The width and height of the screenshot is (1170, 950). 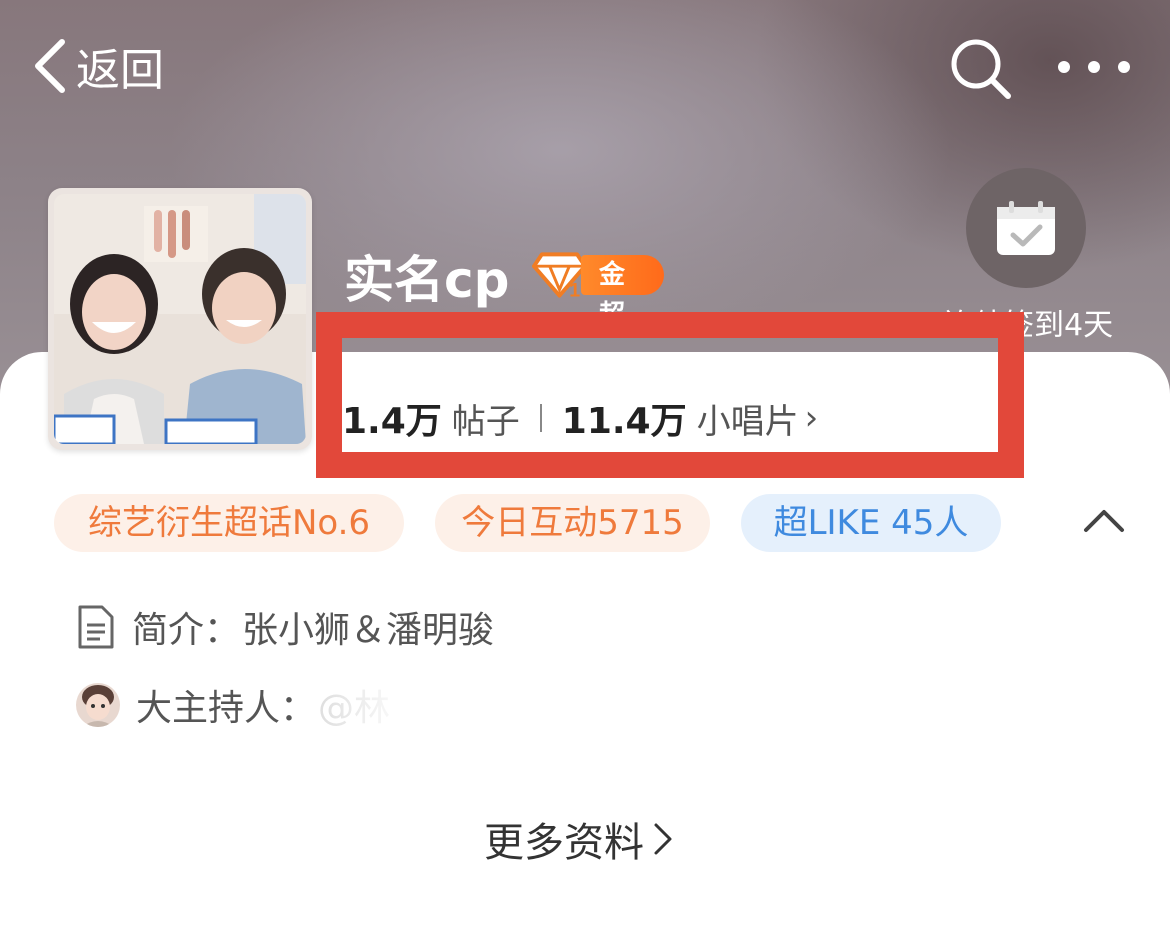 What do you see at coordinates (180, 319) in the screenshot?
I see `supertopic-cover-image` at bounding box center [180, 319].